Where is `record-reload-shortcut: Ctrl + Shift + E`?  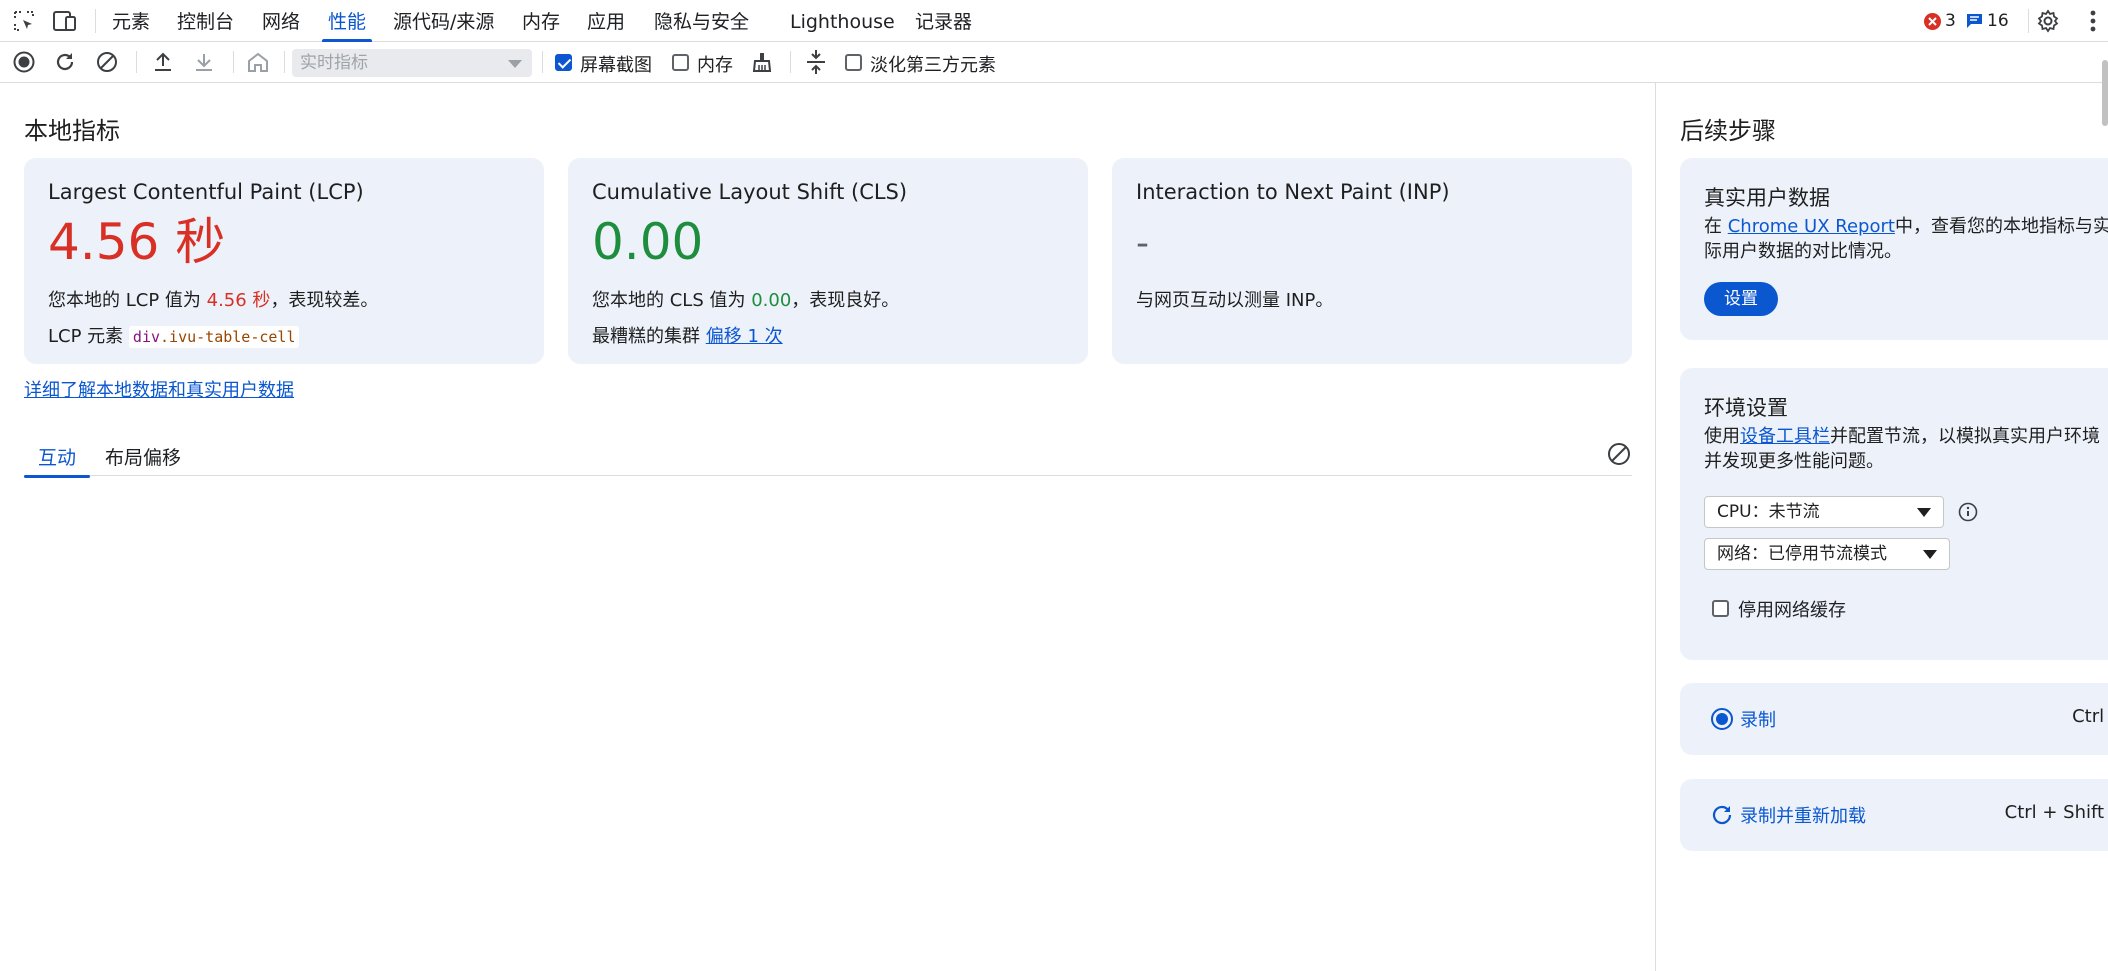
record-reload-shortcut: Ctrl + Shift + E is located at coordinates (2056, 812).